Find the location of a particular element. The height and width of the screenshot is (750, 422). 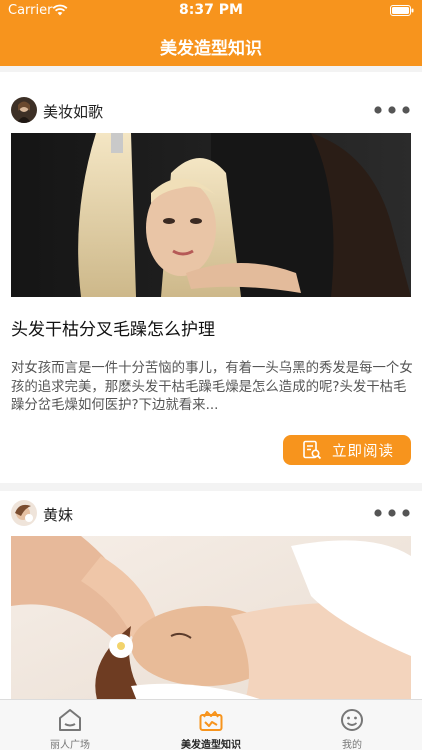

read-now-label: 立即阅读 is located at coordinates (363, 452).